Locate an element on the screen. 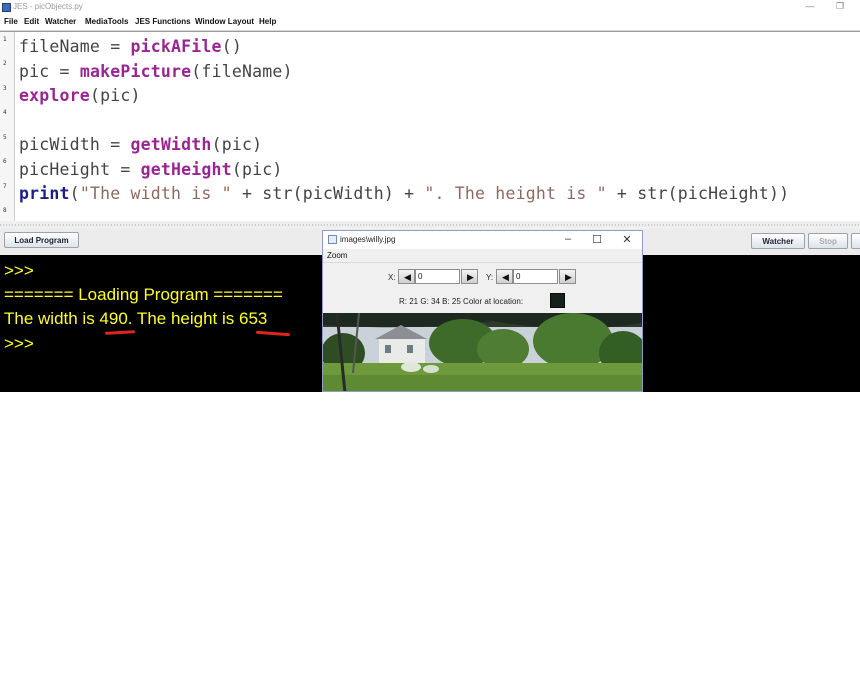 This screenshot has height=675, width=860. minimize-icon: — is located at coordinates (810, 6).